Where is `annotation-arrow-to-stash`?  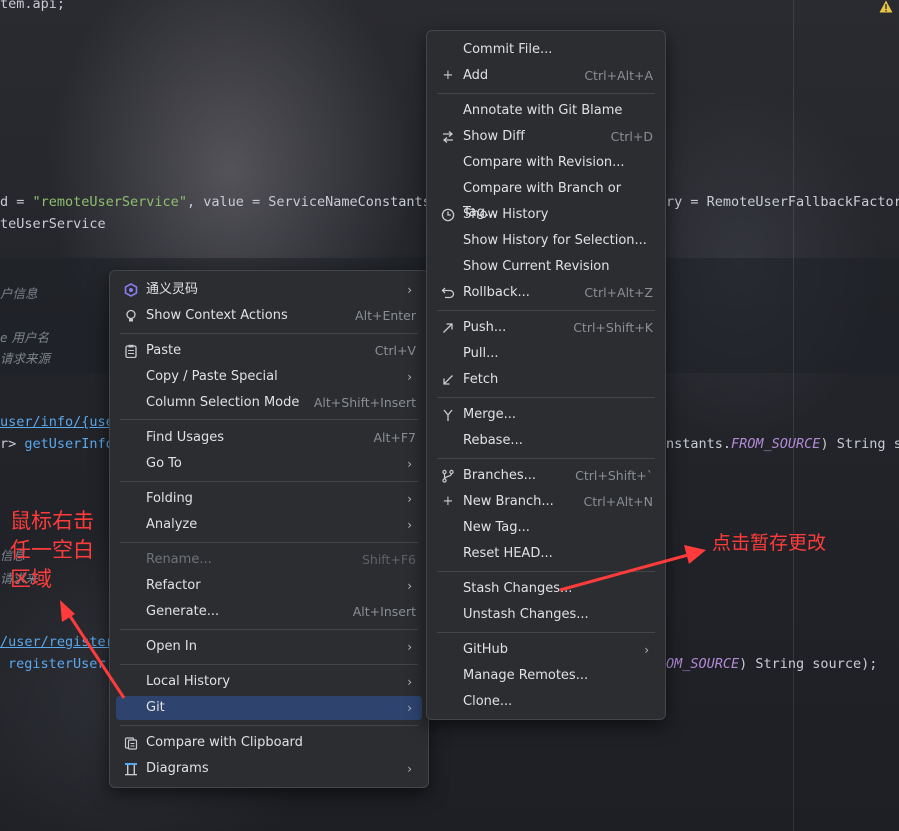 annotation-arrow-to-stash is located at coordinates (632, 568).